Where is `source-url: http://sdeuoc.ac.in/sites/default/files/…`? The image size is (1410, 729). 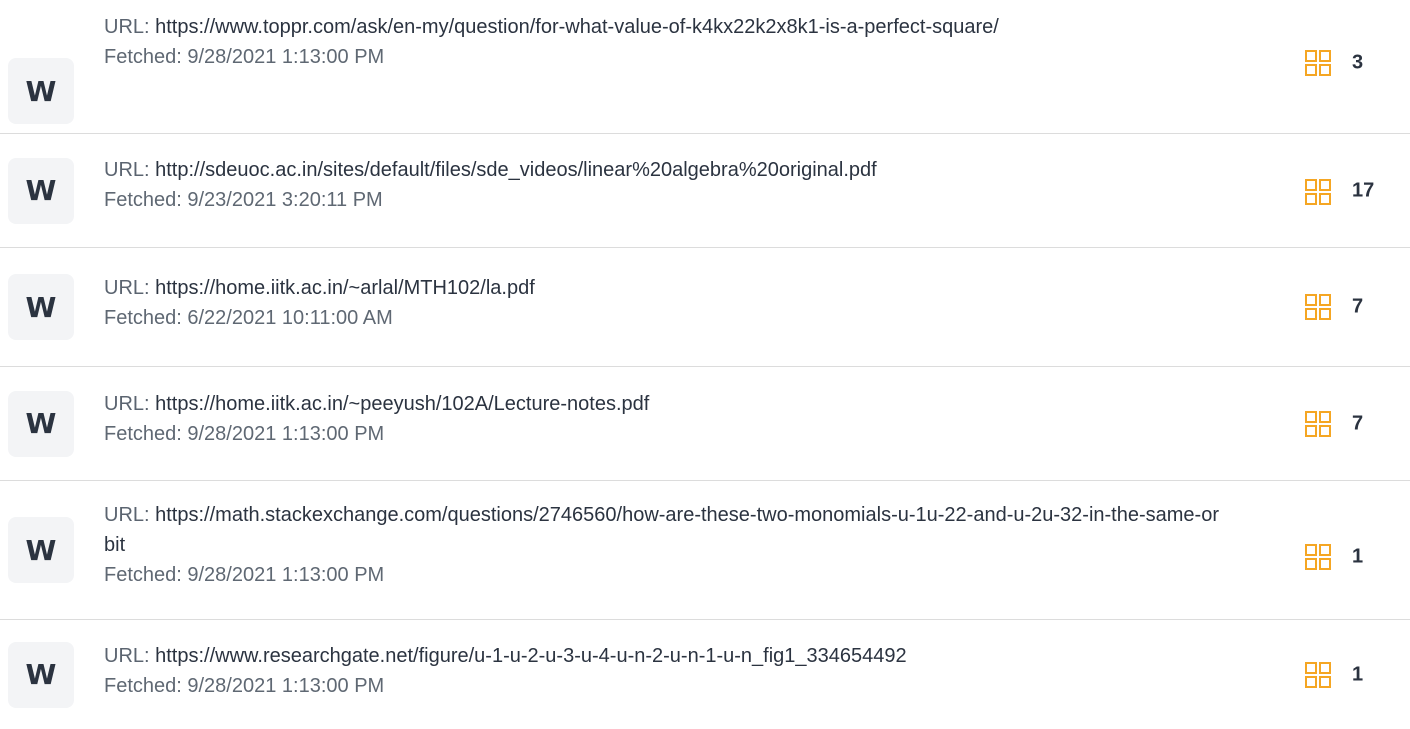
source-url: http://sdeuoc.ac.in/sites/default/files/… is located at coordinates (516, 170).